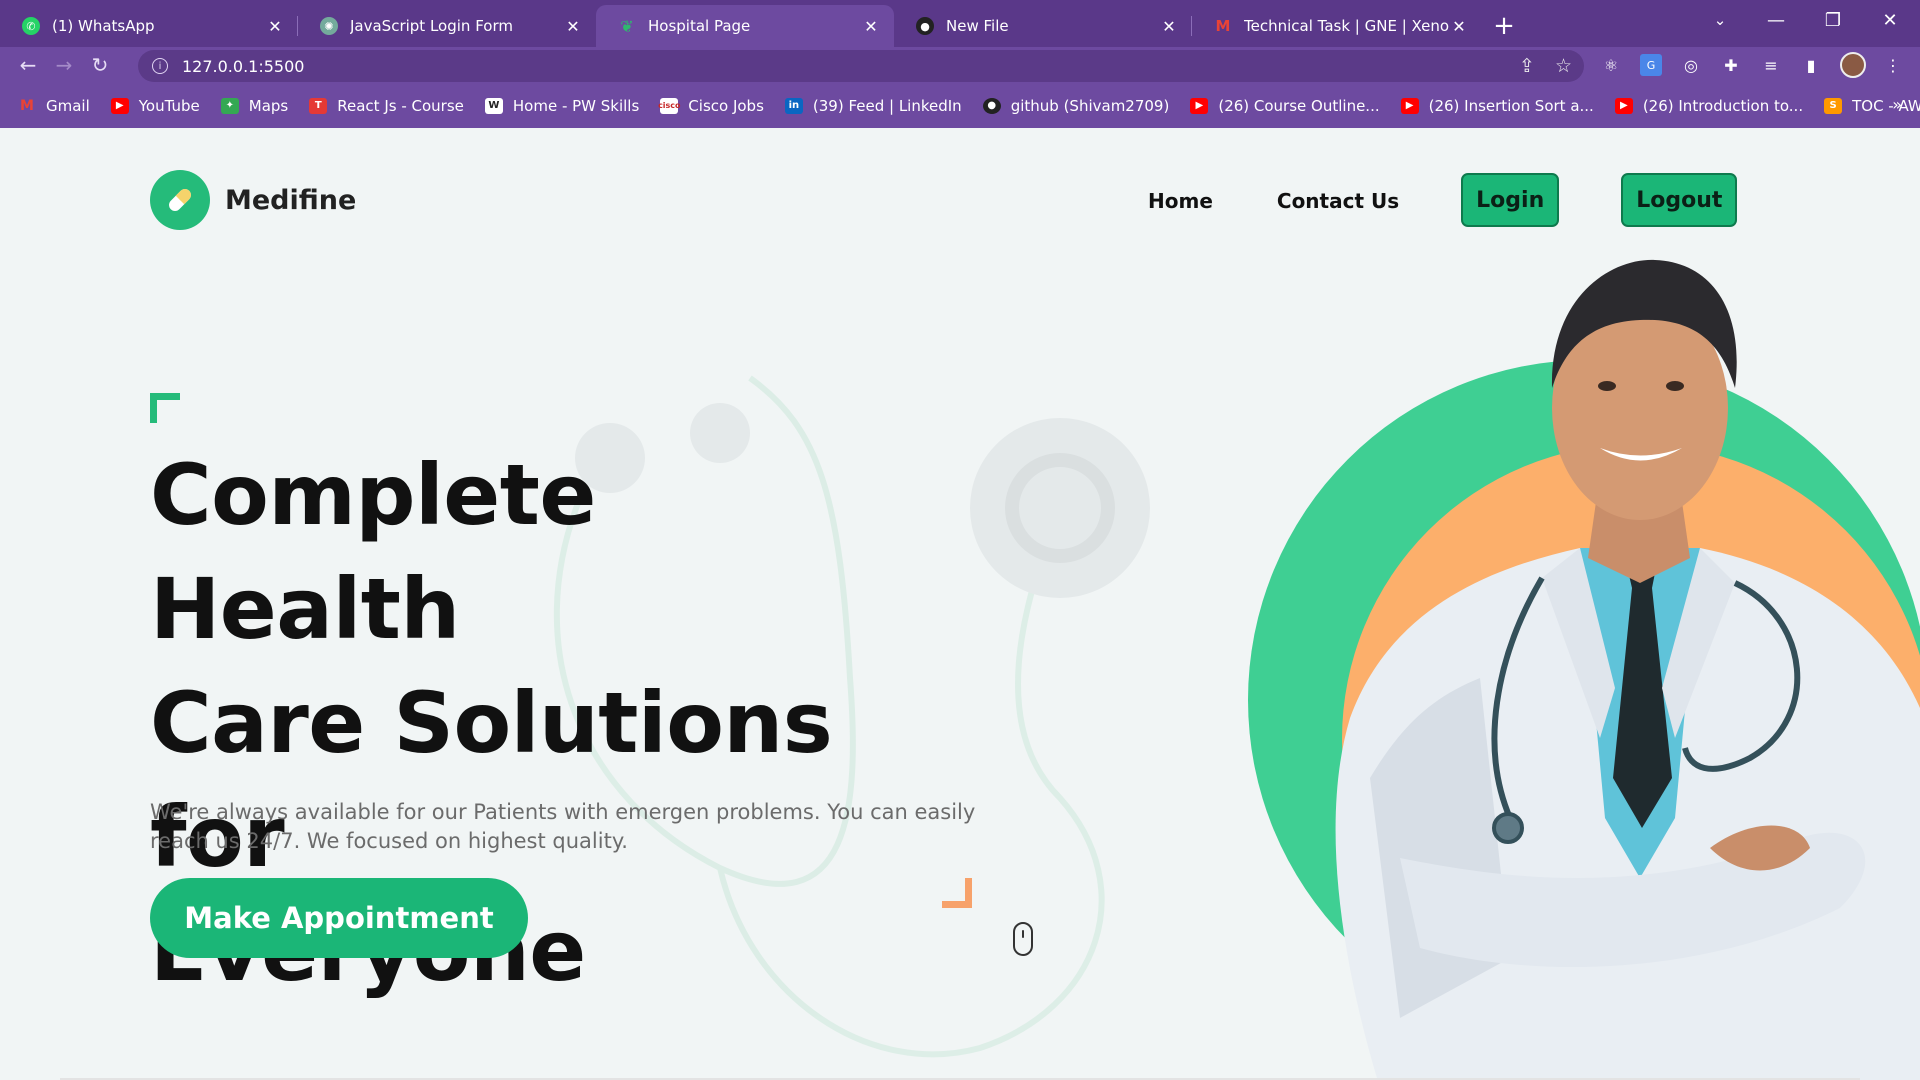 The width and height of the screenshot is (1920, 1080). I want to click on side-panel-icon: ▮, so click(1811, 65).